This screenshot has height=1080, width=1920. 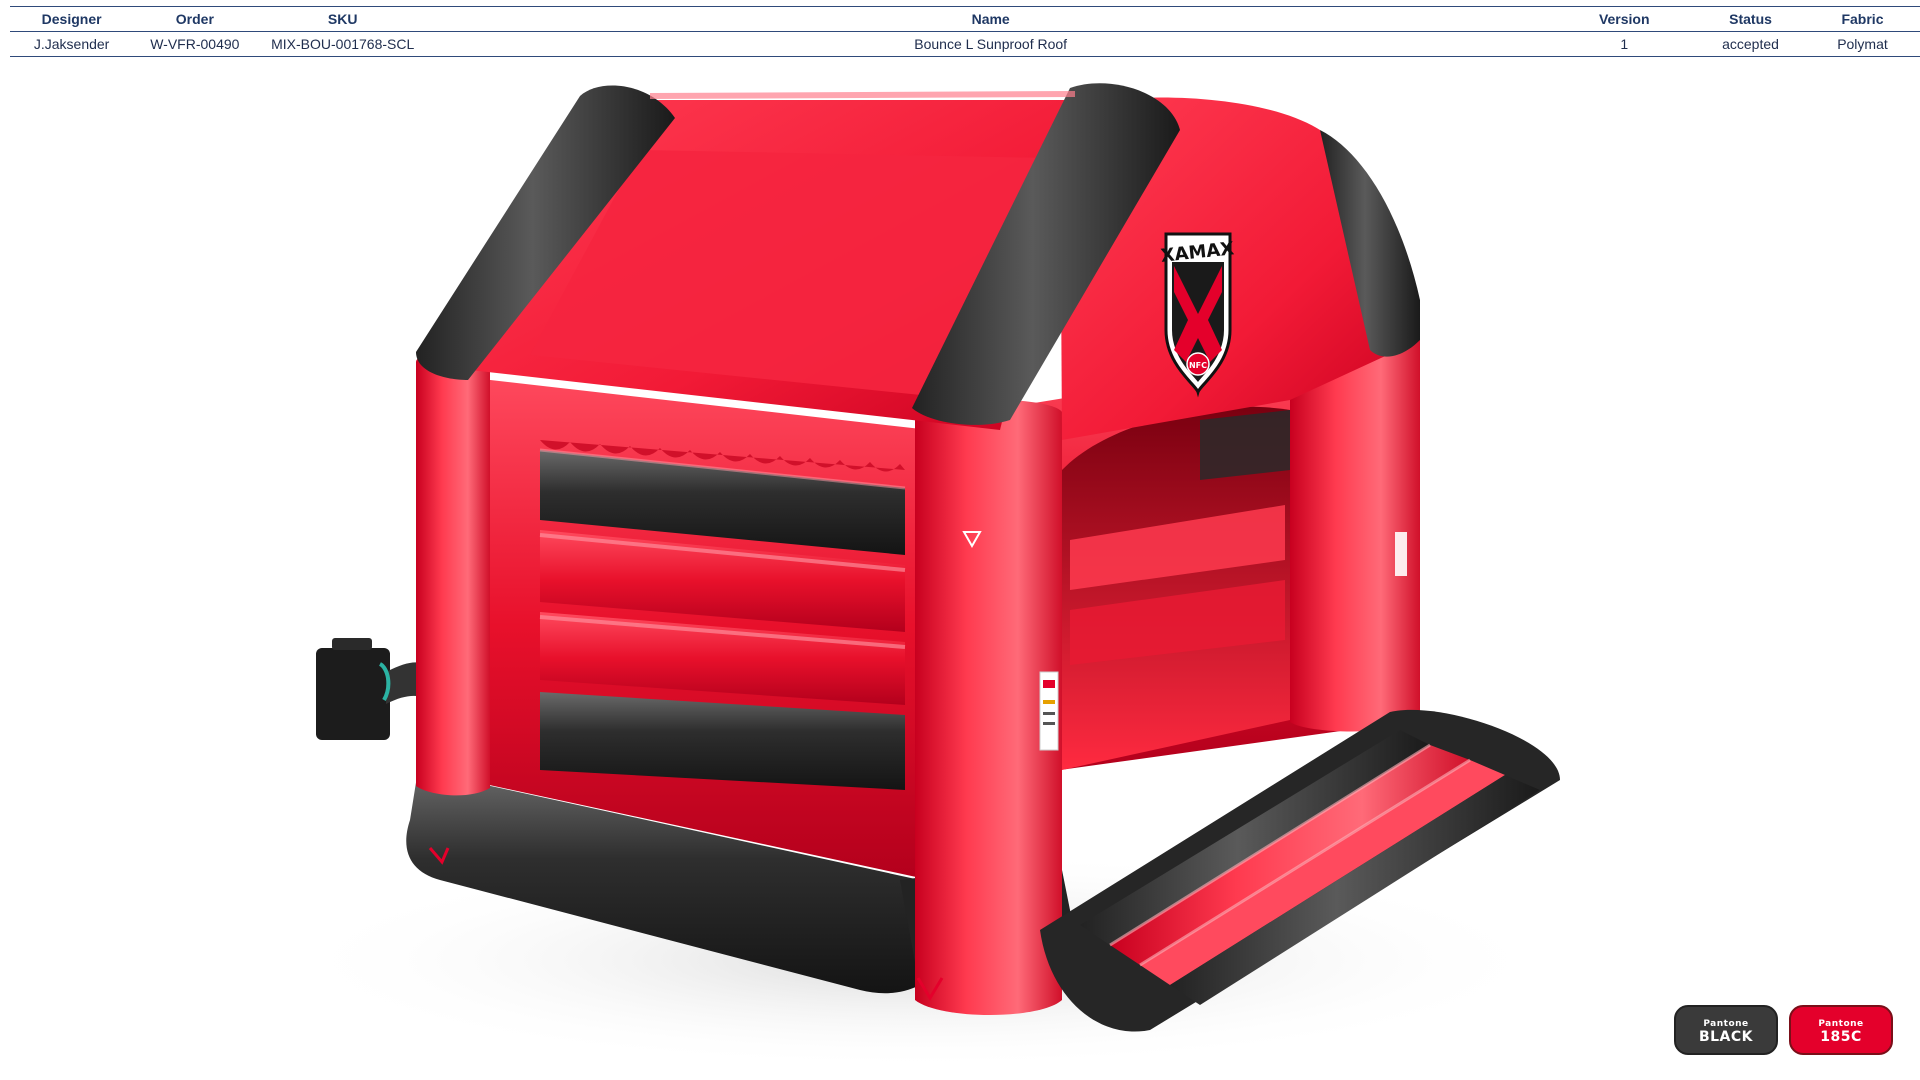 What do you see at coordinates (195, 19) in the screenshot?
I see `header-order: Order` at bounding box center [195, 19].